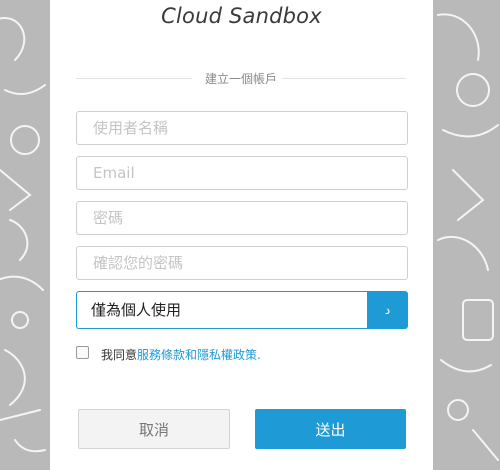  What do you see at coordinates (154, 429) in the screenshot?
I see `cancel-button: 取消` at bounding box center [154, 429].